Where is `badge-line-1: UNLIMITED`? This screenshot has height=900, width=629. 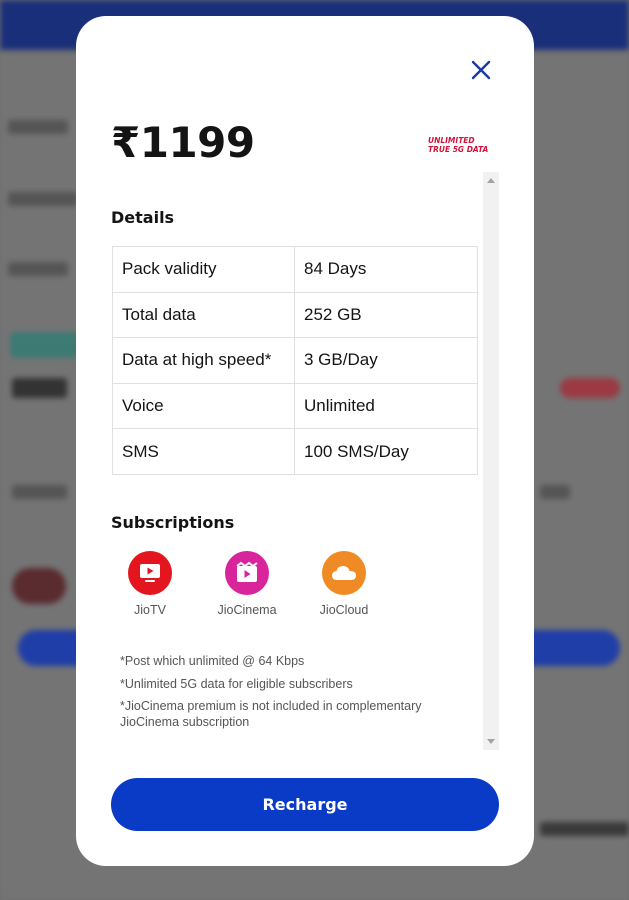
badge-line-1: UNLIMITED is located at coordinates (451, 140).